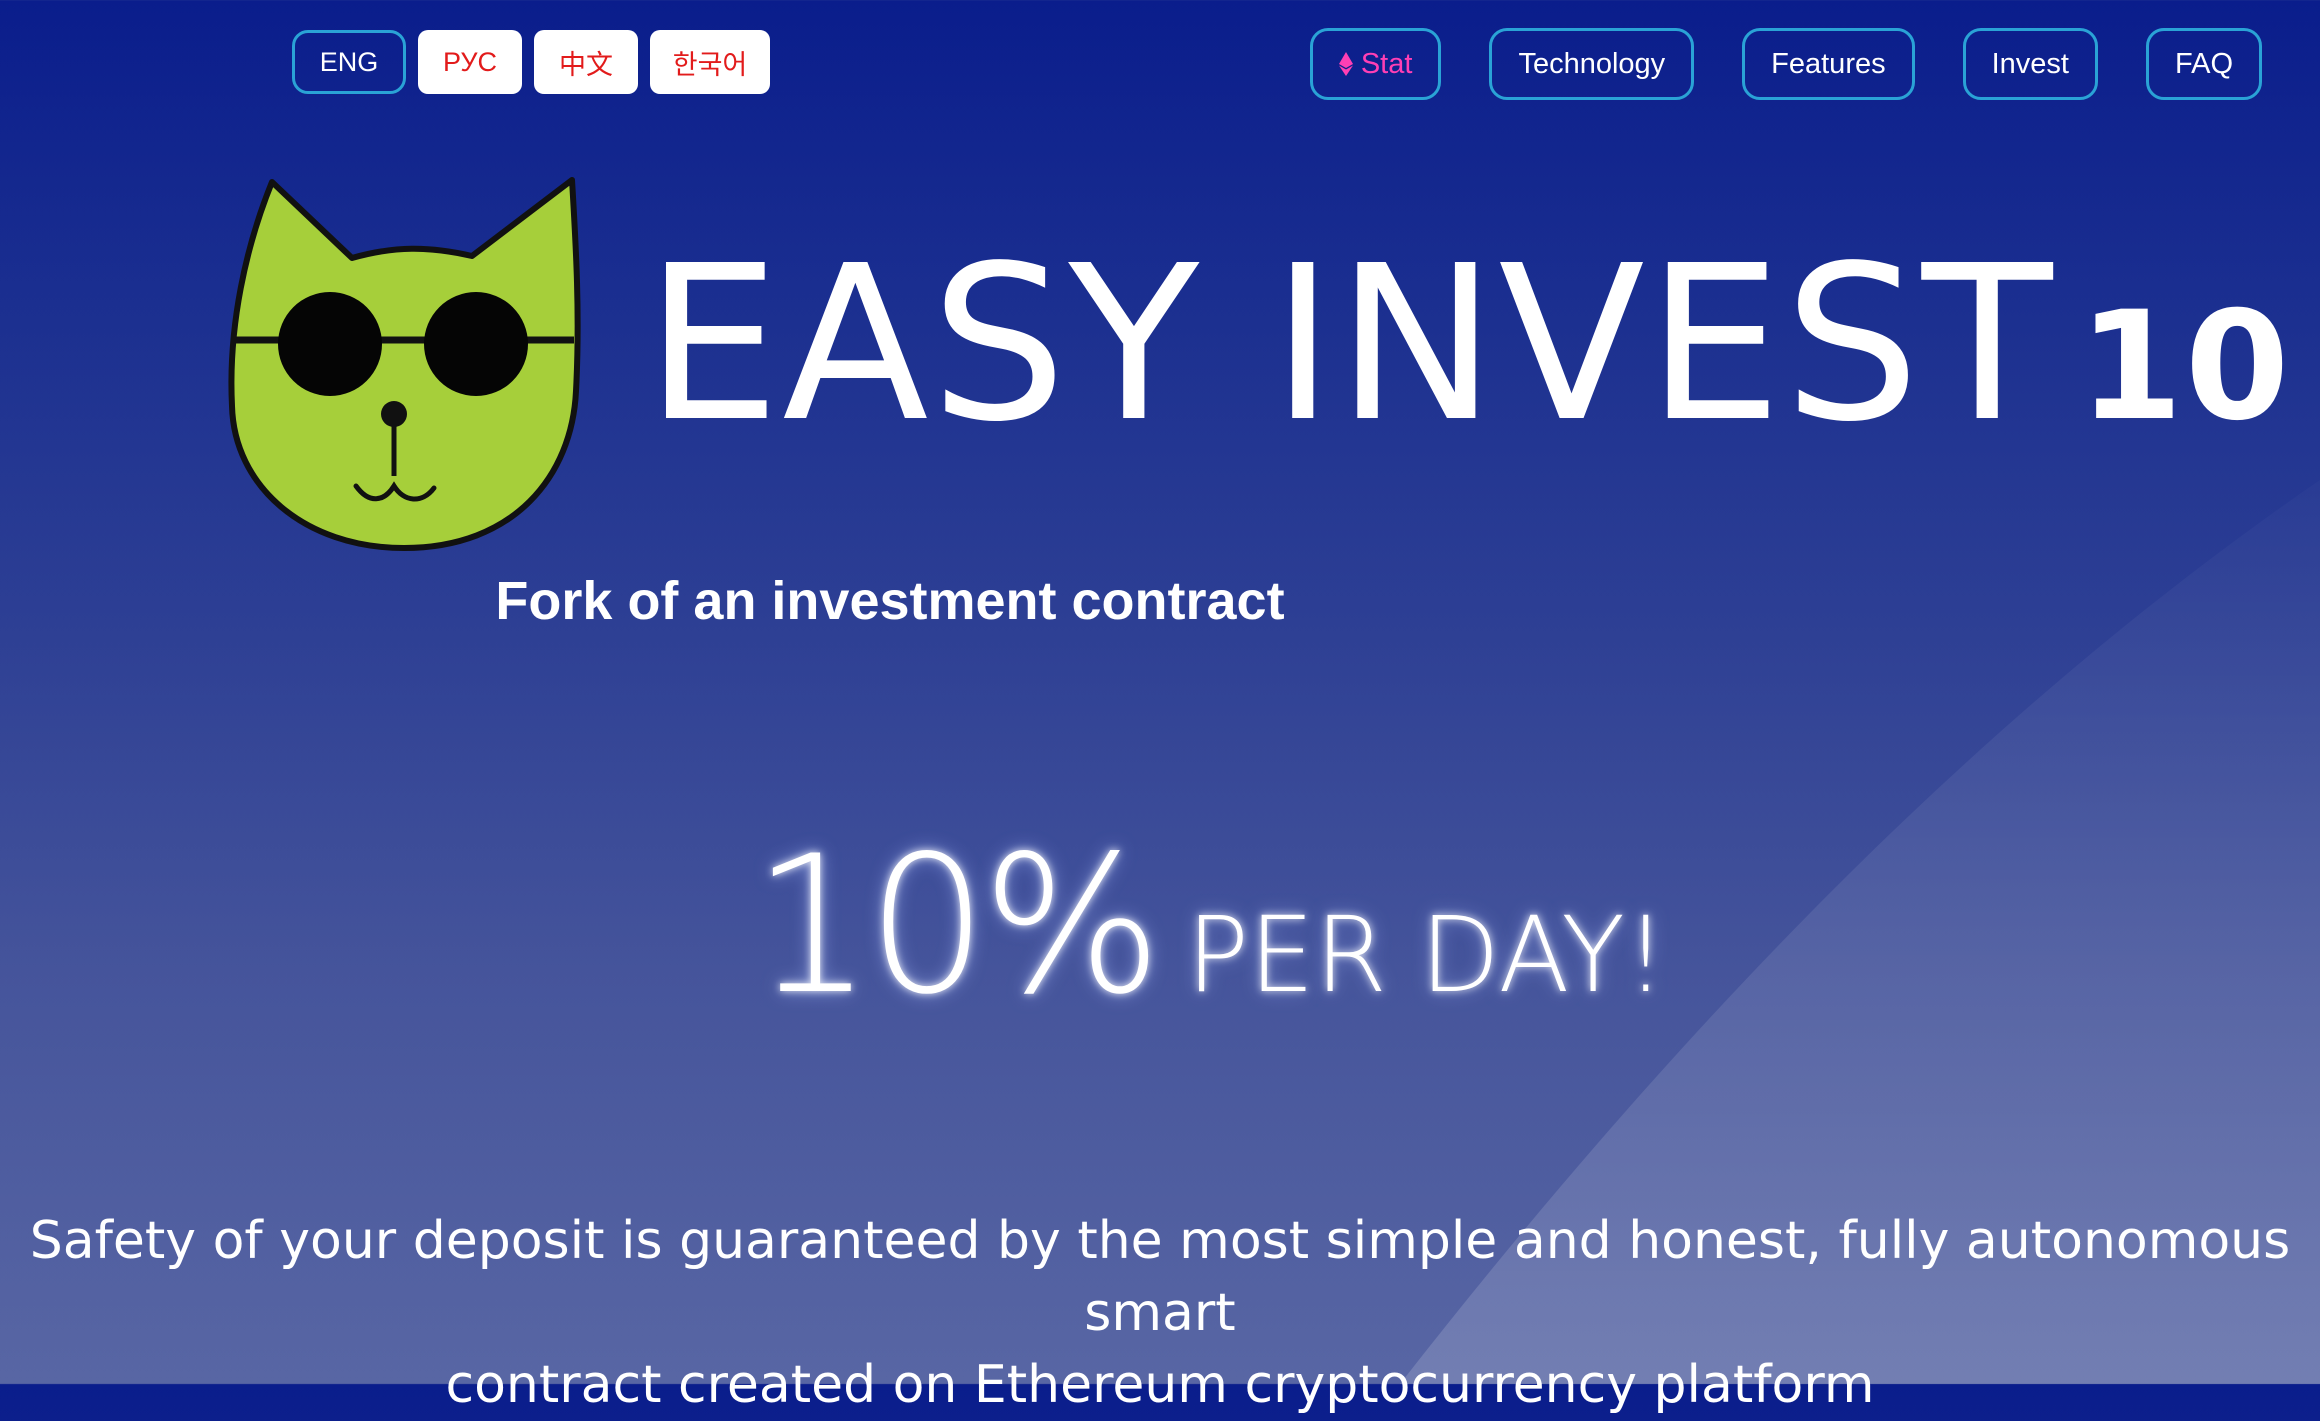 The image size is (2320, 1421). I want to click on brand-number: 10, so click(2185, 367).